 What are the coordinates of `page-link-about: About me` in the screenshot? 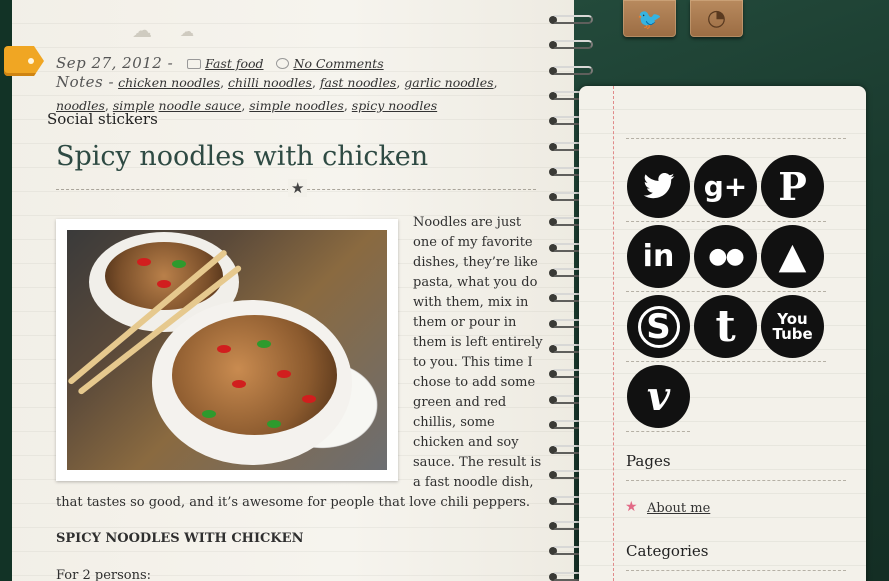 It's located at (678, 508).